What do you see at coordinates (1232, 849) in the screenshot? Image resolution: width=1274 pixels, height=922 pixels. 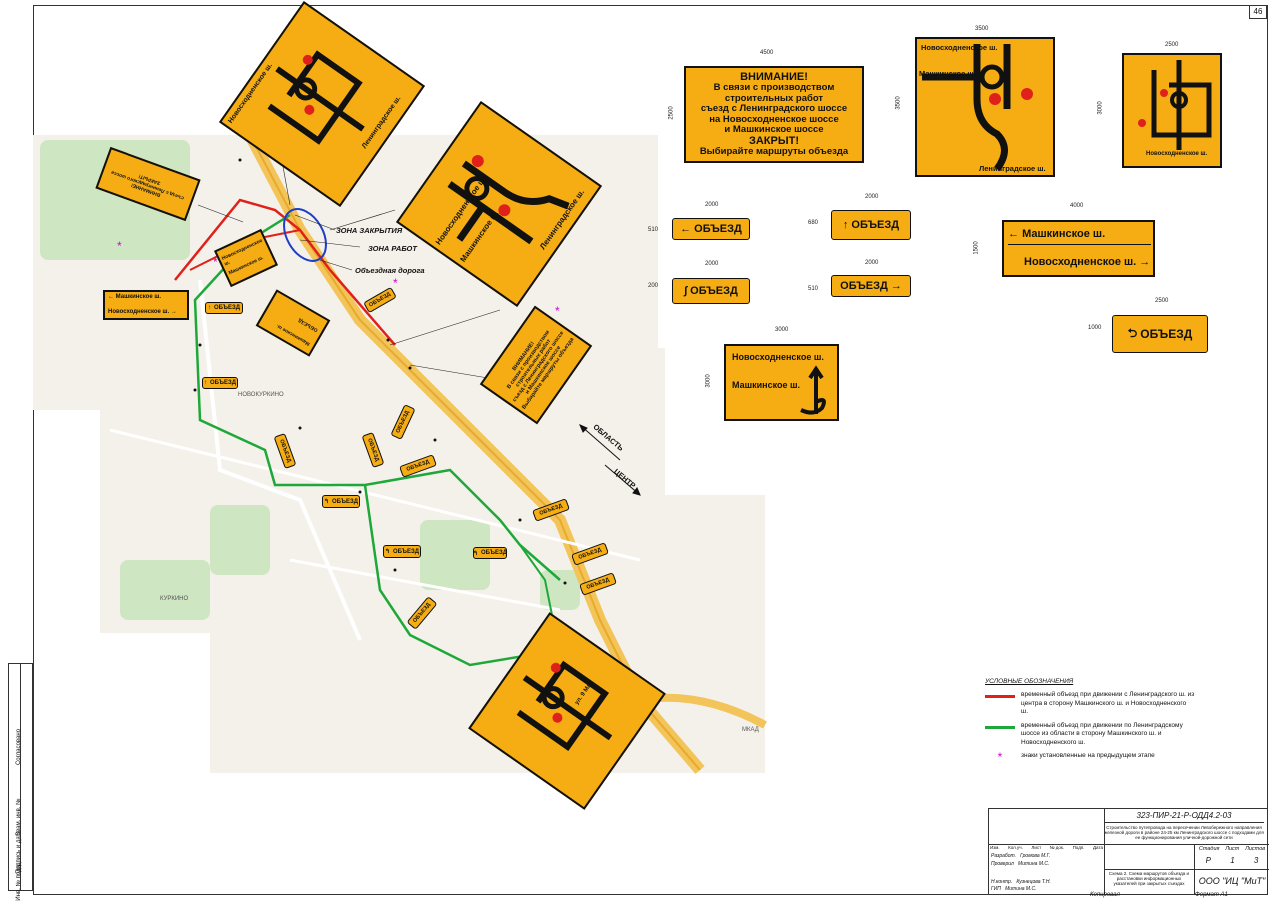 I see `tb-stage-row: Стадия Лист Листов` at bounding box center [1232, 849].